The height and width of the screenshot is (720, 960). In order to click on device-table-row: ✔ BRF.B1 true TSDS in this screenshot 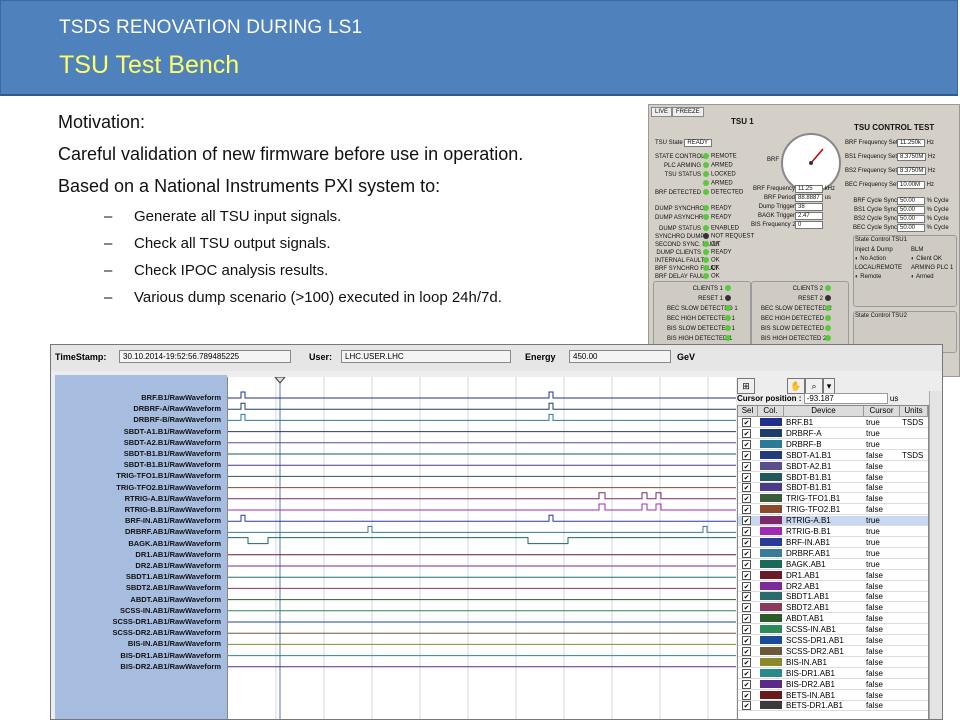, I will do `click(833, 423)`.